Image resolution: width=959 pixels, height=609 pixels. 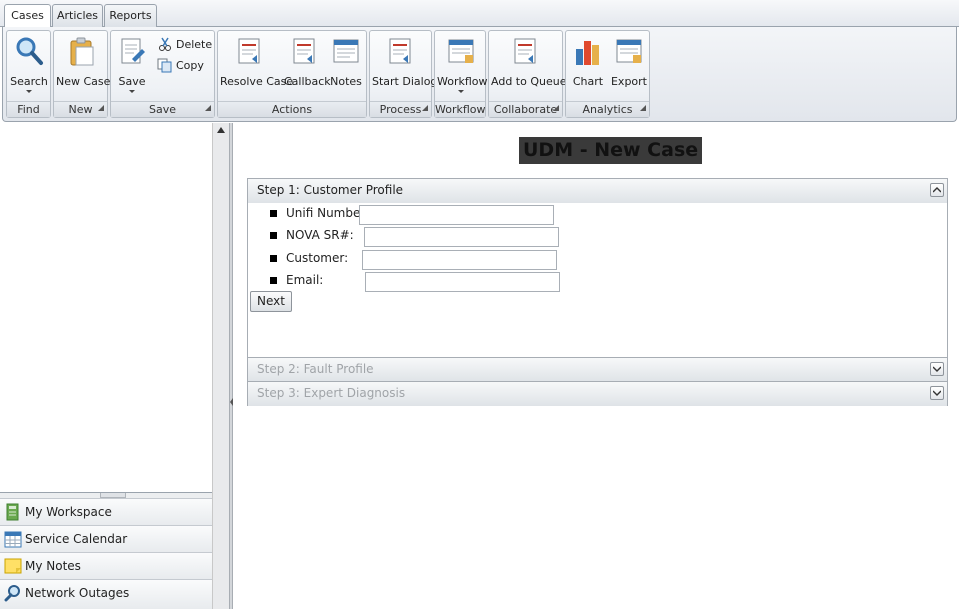 I want to click on nav-item-my-workspace: My Workspace, so click(x=106, y=511).